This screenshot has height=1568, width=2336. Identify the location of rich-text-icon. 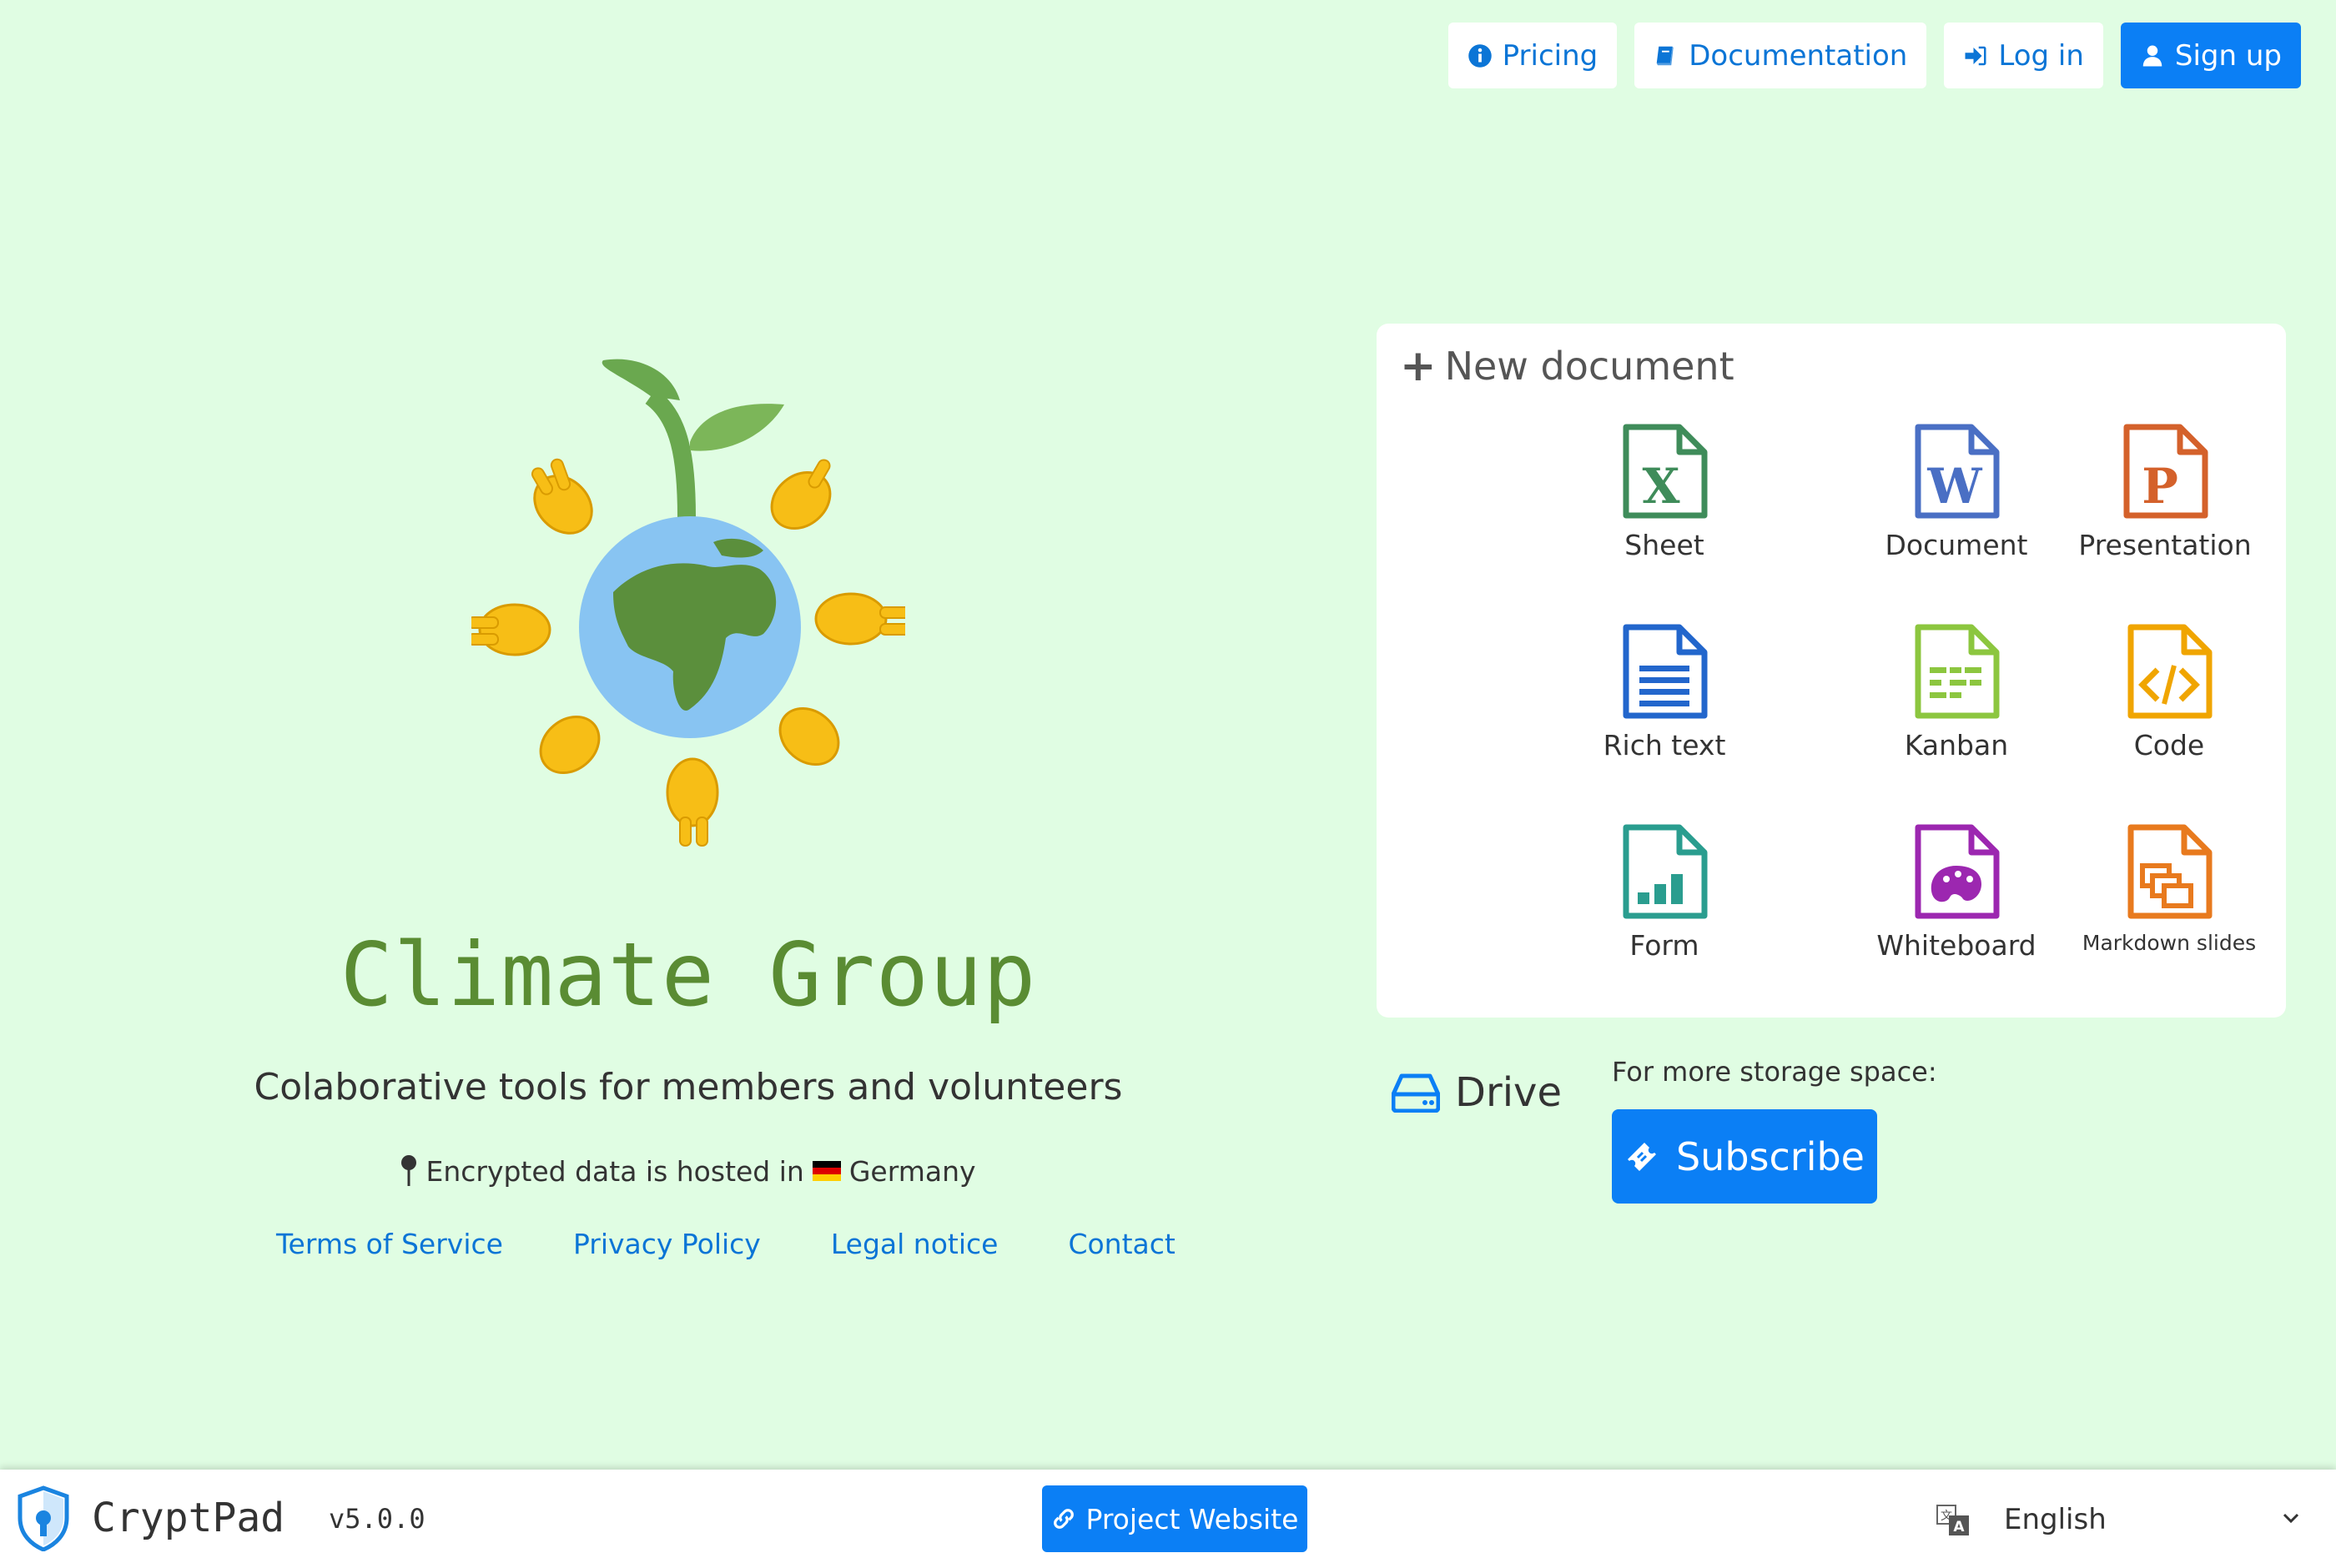
(1665, 671).